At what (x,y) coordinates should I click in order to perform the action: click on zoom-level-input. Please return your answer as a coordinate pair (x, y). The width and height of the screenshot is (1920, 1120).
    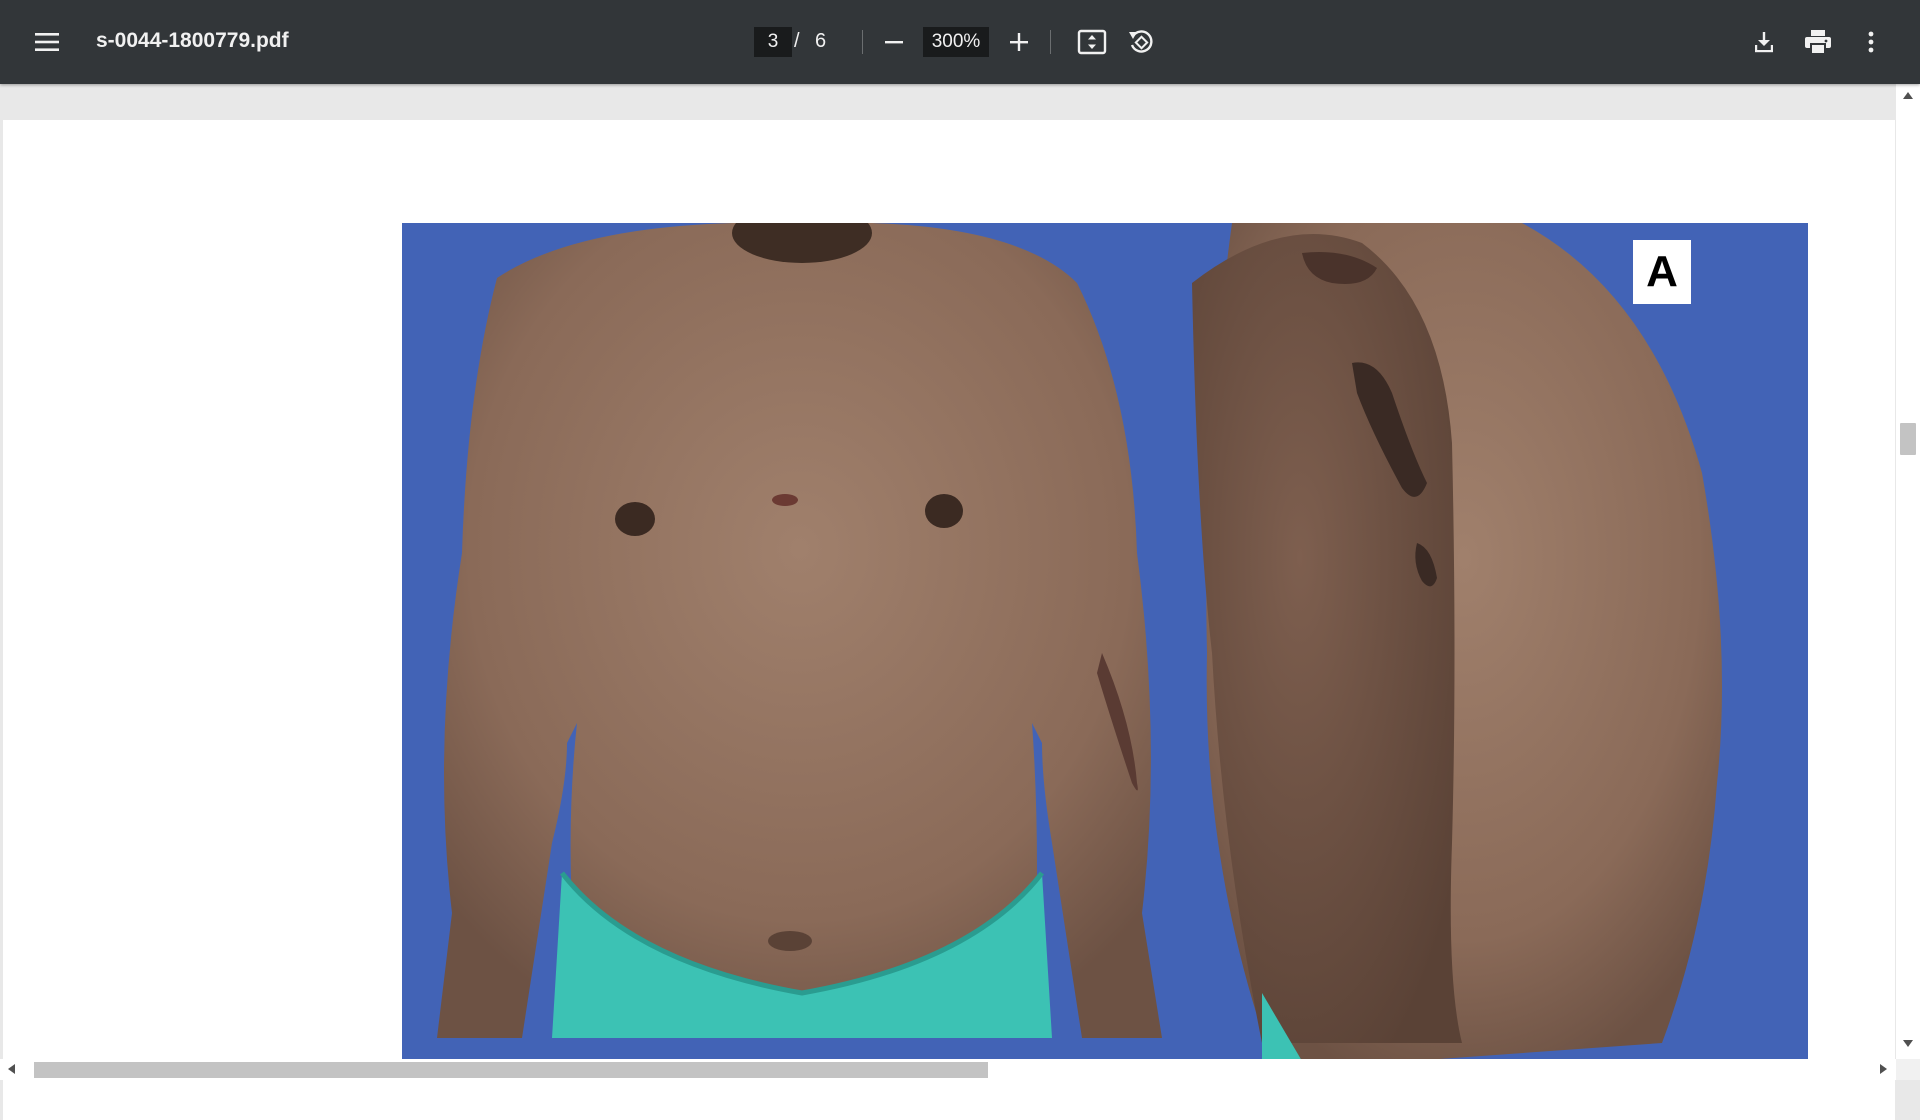
    Looking at the image, I should click on (956, 42).